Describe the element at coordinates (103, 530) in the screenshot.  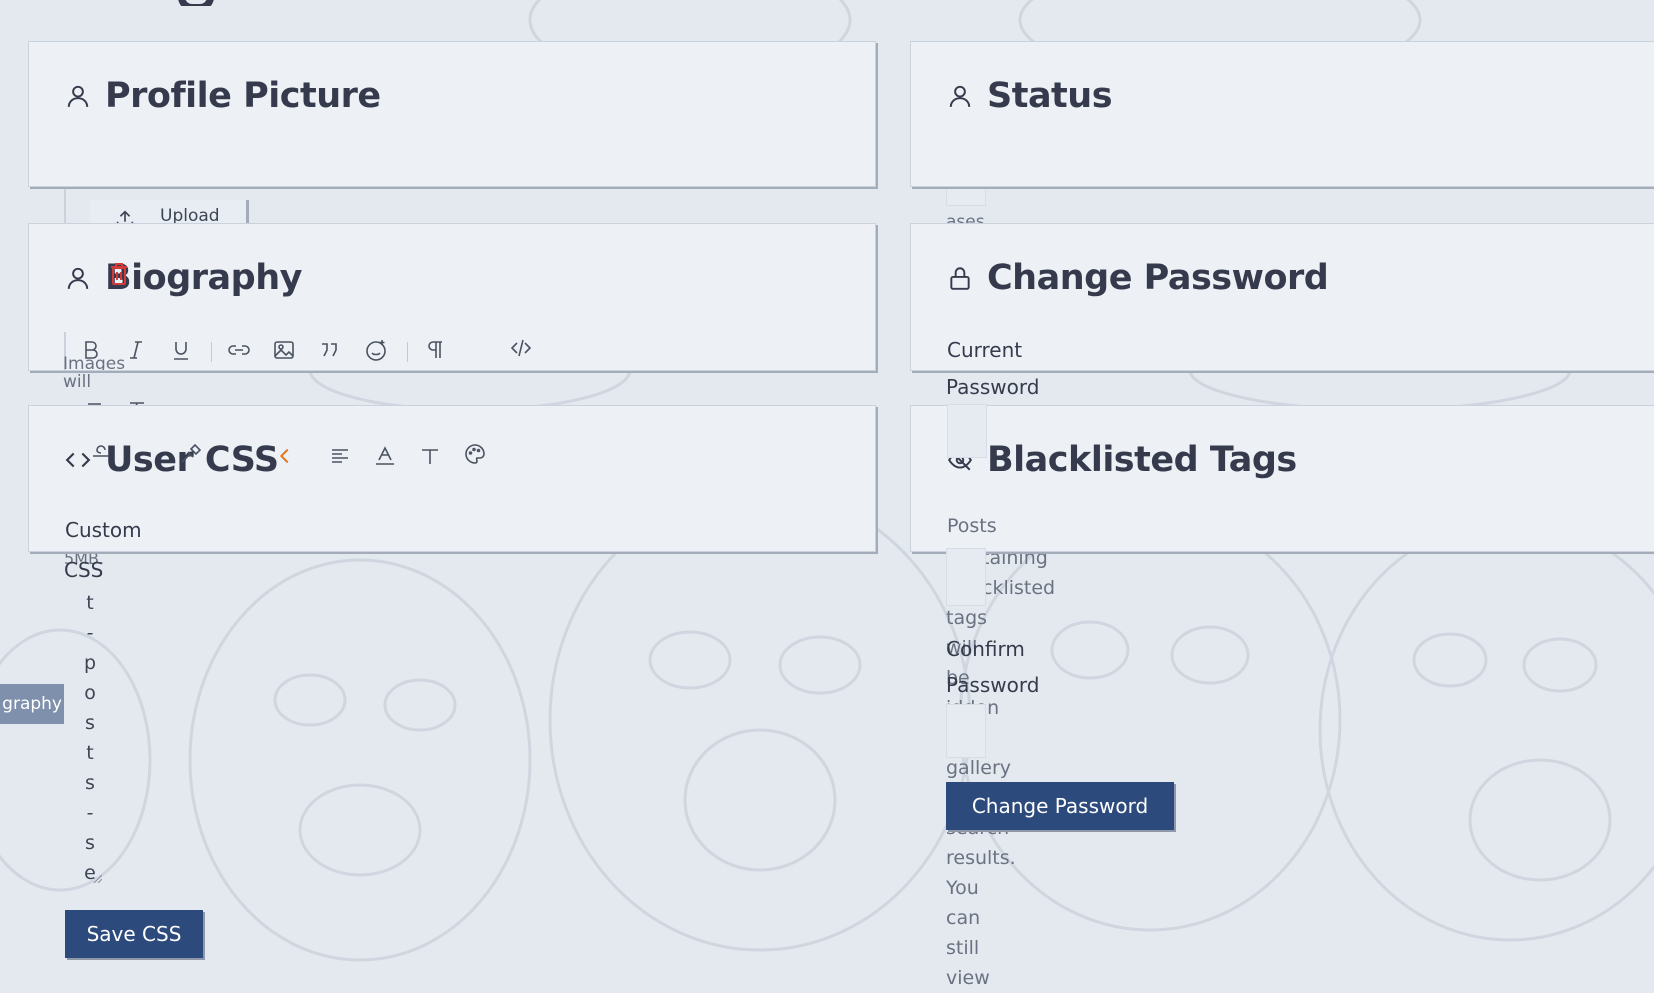
I see `custom-css-label-line1: Custom` at that location.